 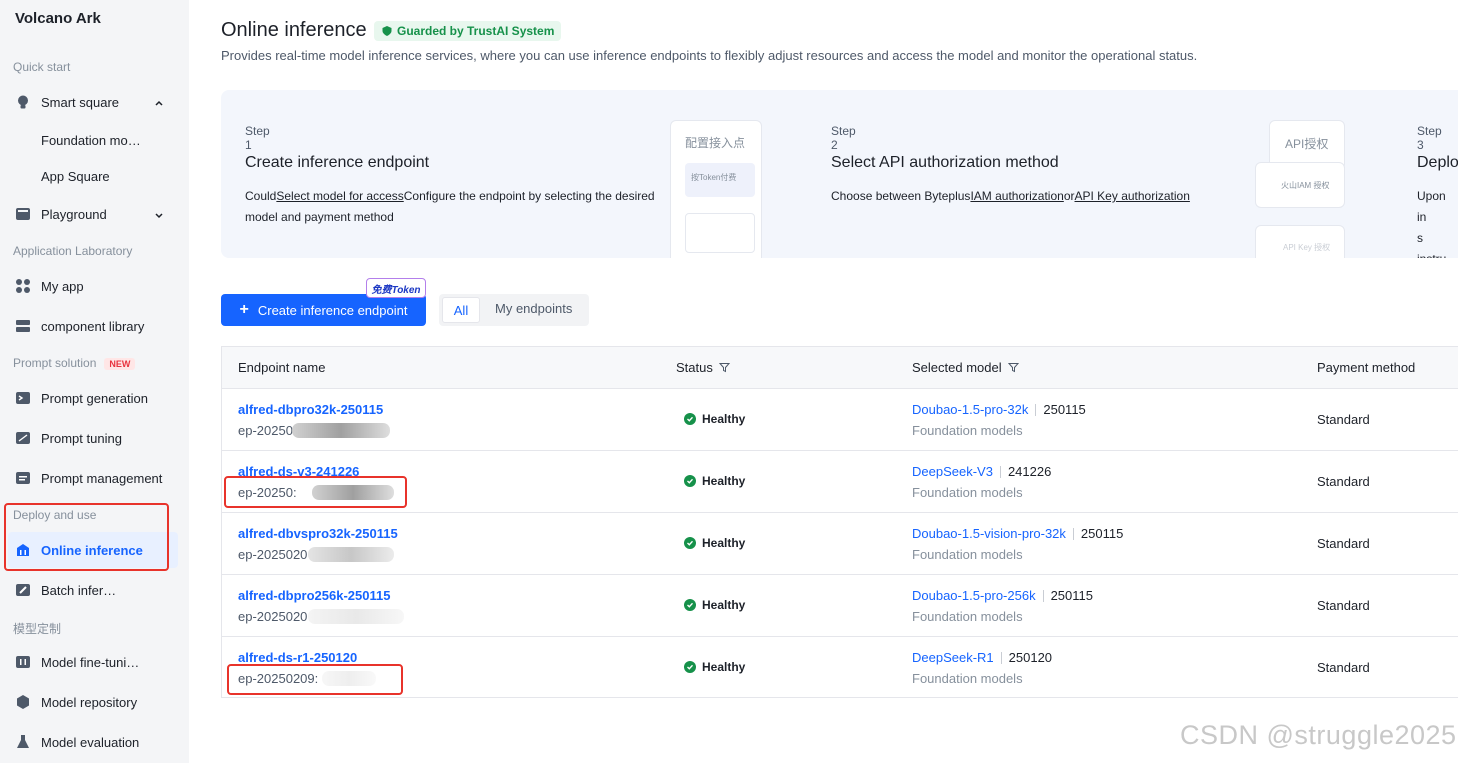 I want to click on page-title: Online inference, so click(x=294, y=30).